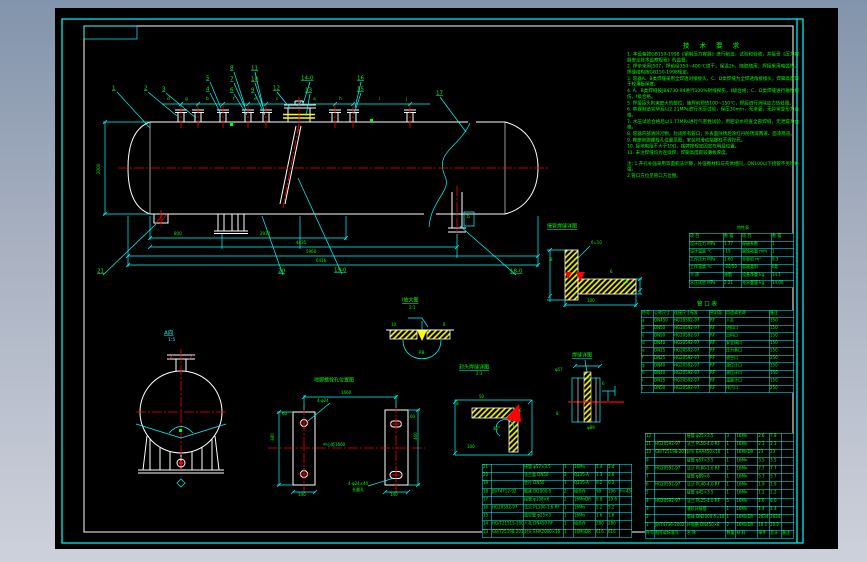 The image size is (867, 562). Describe the element at coordinates (346, 392) in the screenshot. I see `dim-label: 1660` at that location.